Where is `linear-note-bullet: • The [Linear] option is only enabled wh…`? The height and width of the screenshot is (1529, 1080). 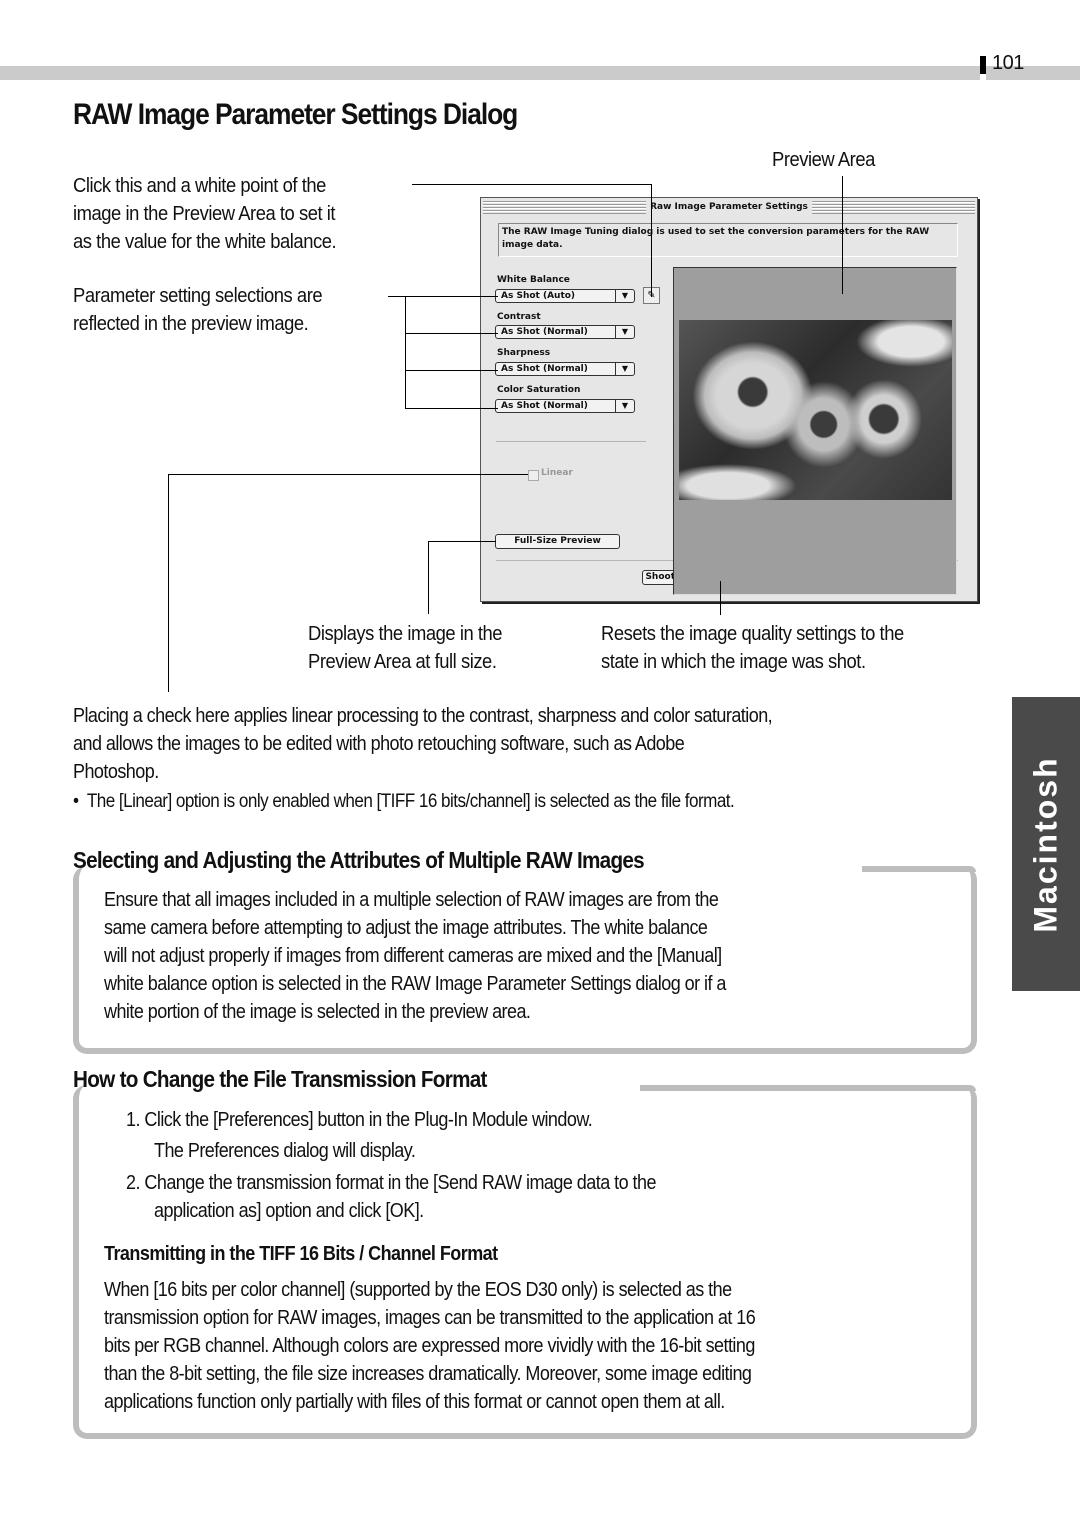
linear-note-bullet: • The [Linear] option is only enabled wh… is located at coordinates (527, 802).